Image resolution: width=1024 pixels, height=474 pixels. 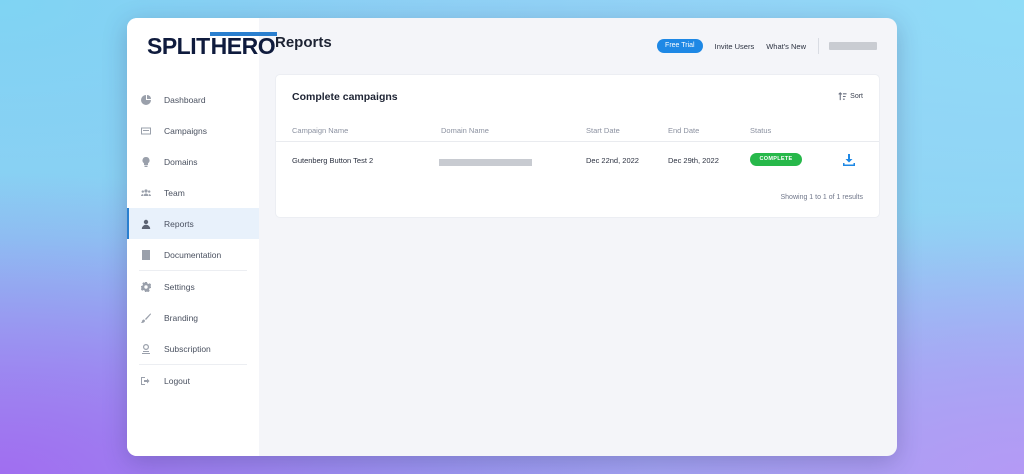 I want to click on sidebar-item-label: Branding, so click(x=181, y=317).